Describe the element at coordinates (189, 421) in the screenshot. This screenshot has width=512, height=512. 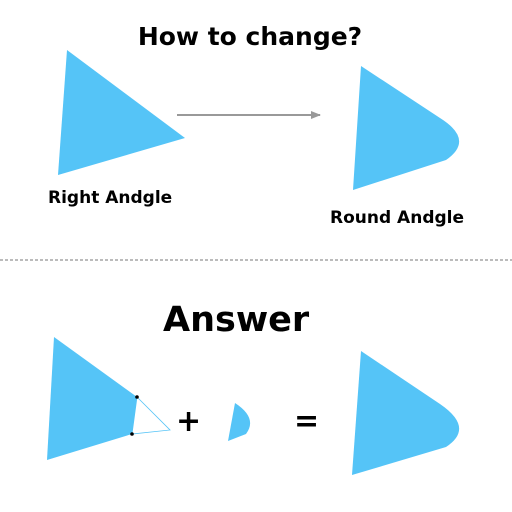
I see `plus-symbol: +` at that location.